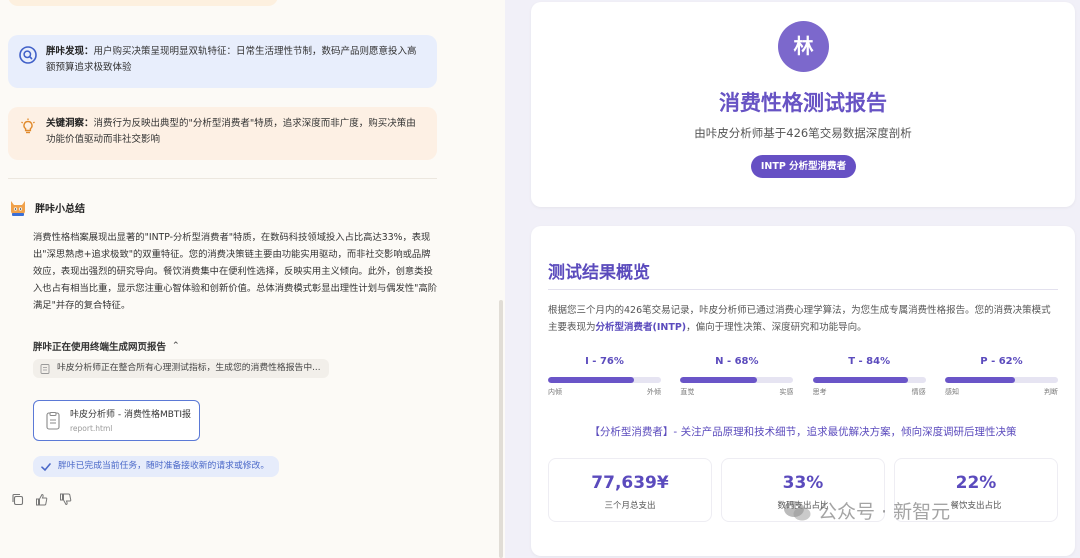 The width and height of the screenshot is (1080, 558). I want to click on dimension-left-label: 感知, so click(951, 392).